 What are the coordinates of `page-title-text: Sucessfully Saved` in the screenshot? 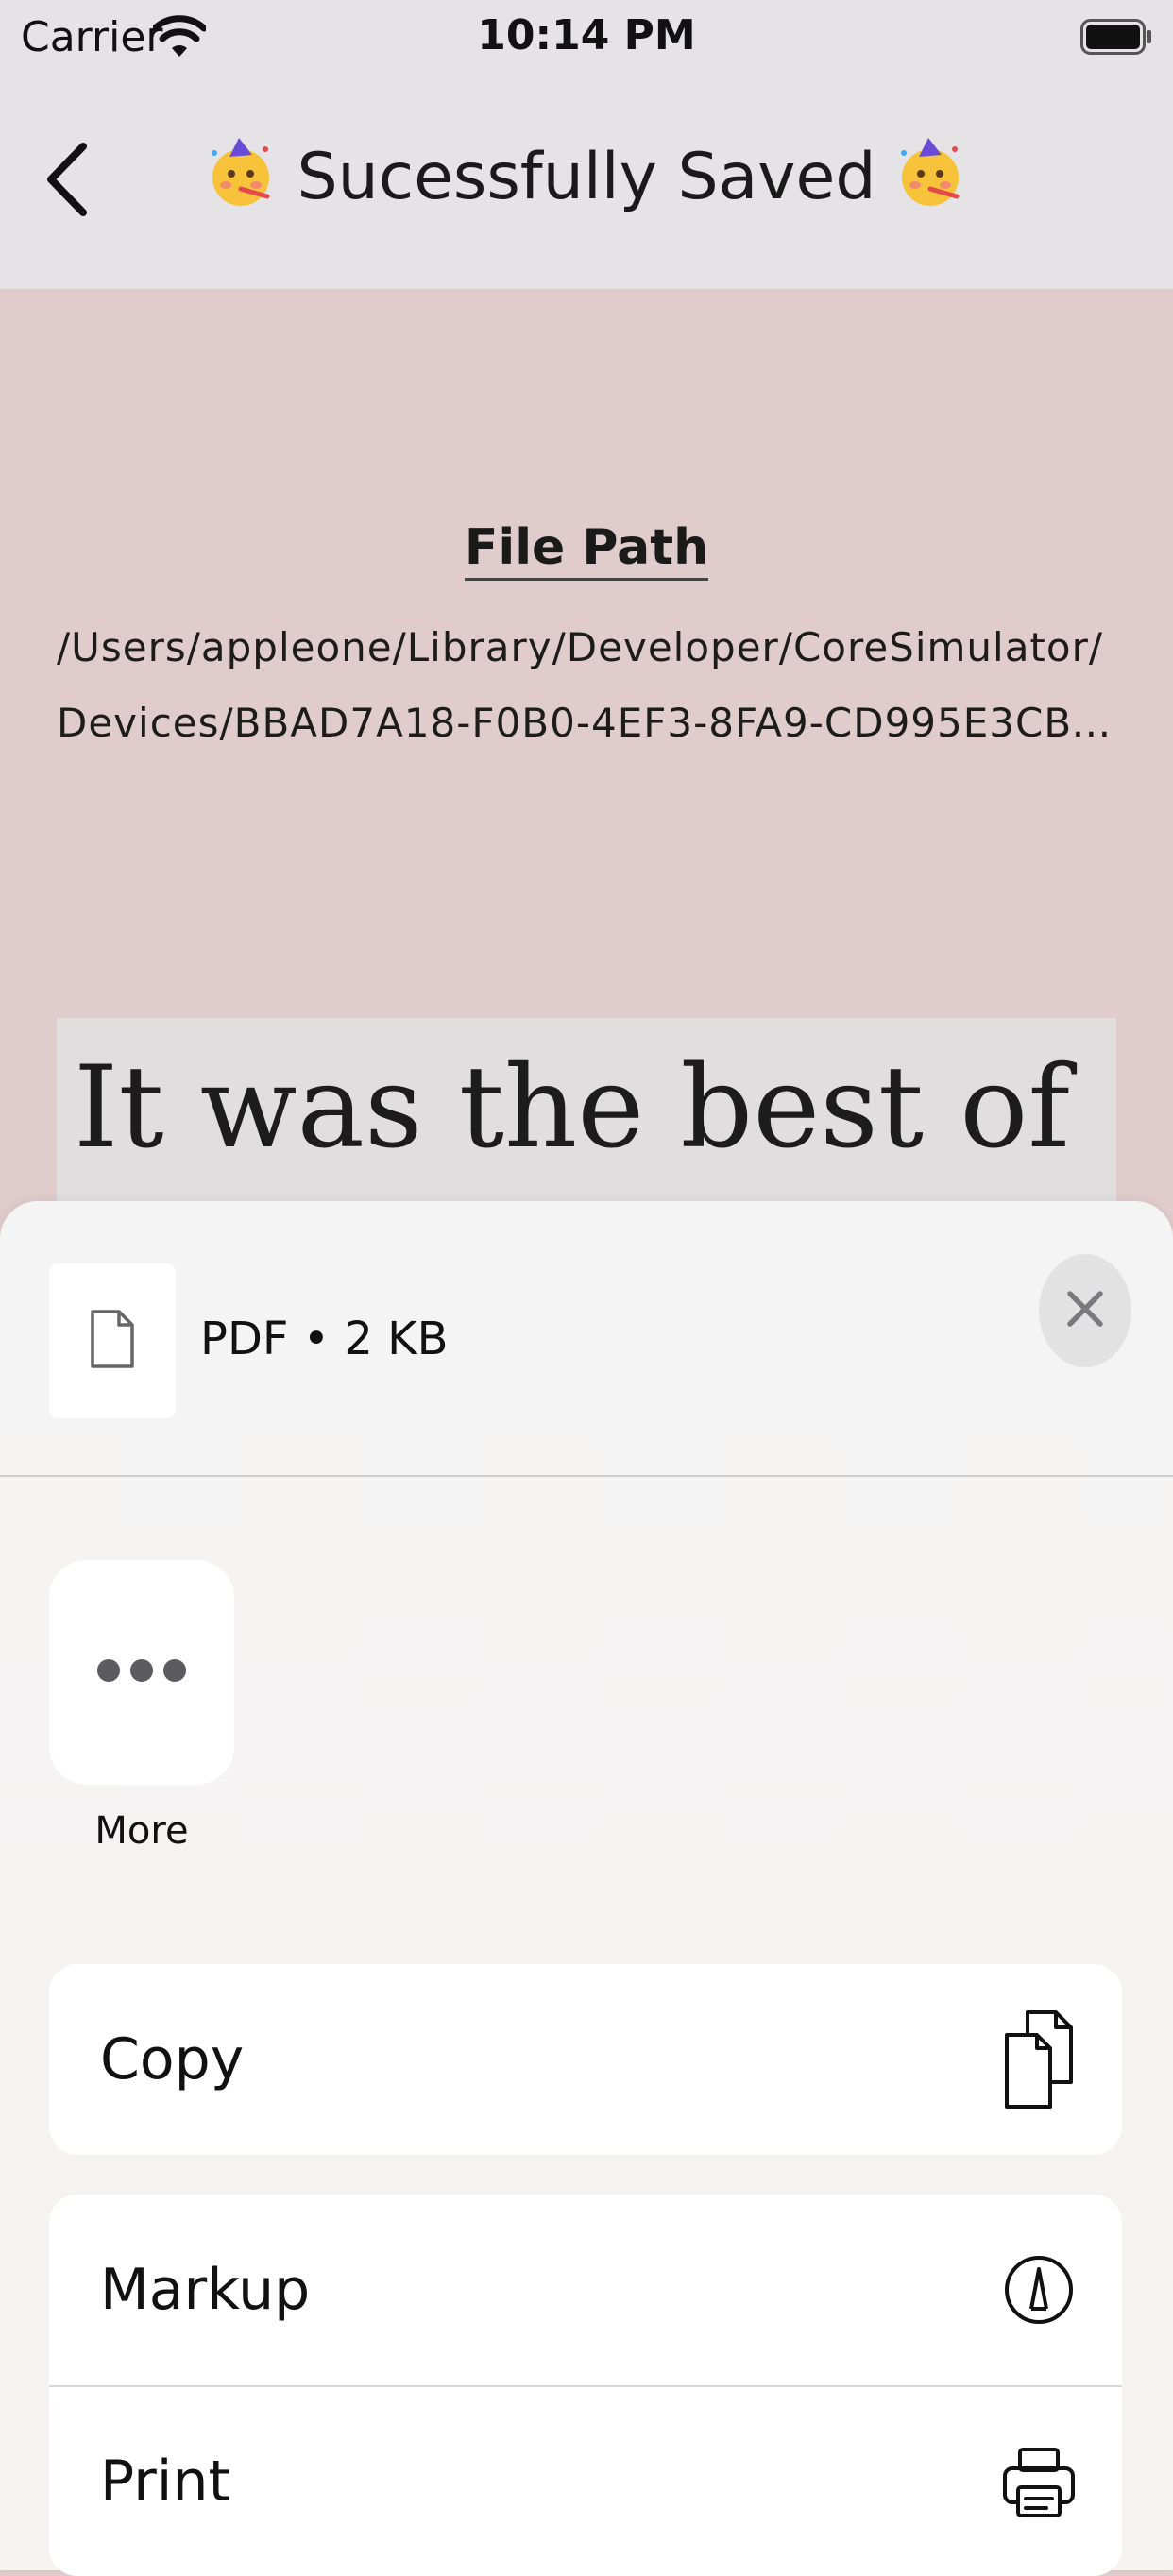 It's located at (586, 177).